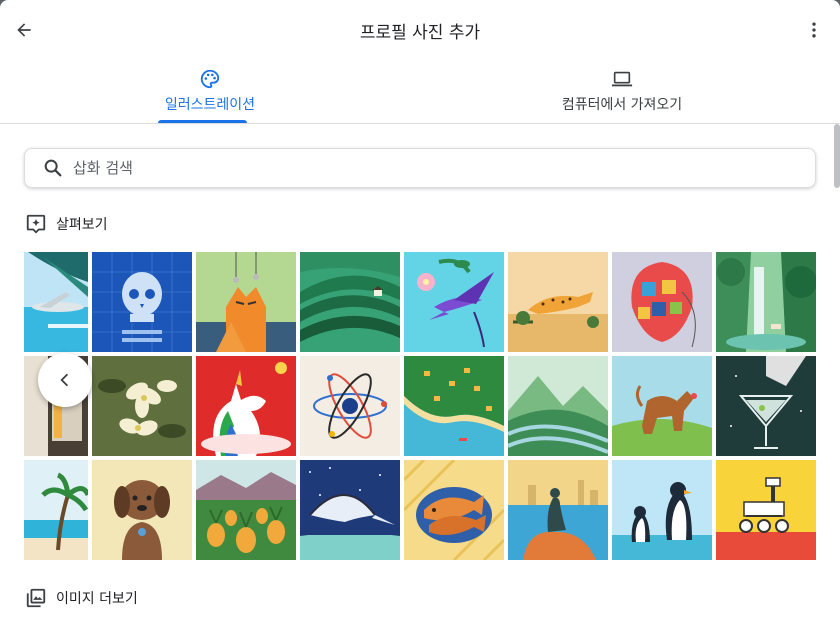 The width and height of the screenshot is (840, 617). I want to click on active-tab-indicator, so click(202, 121).